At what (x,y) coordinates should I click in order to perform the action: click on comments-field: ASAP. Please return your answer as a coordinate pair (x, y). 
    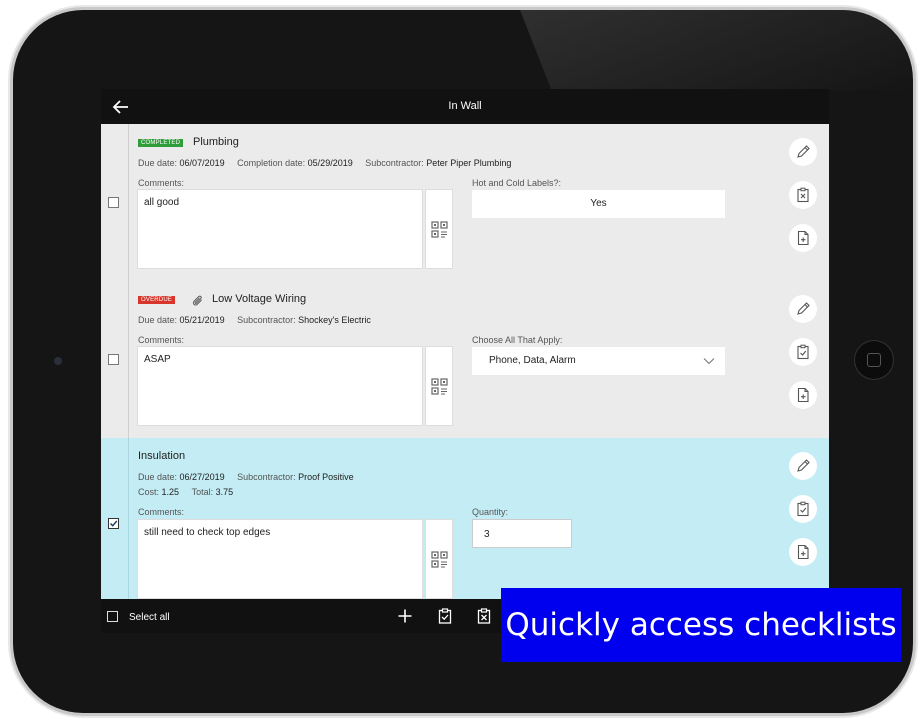
    Looking at the image, I should click on (280, 386).